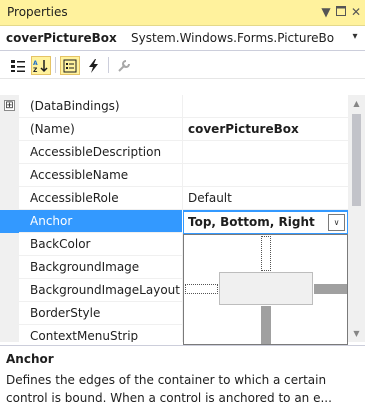 This screenshot has width=365, height=414. Describe the element at coordinates (174, 152) in the screenshot. I see `property-row-accessibledescription: AccessibleDescription` at that location.